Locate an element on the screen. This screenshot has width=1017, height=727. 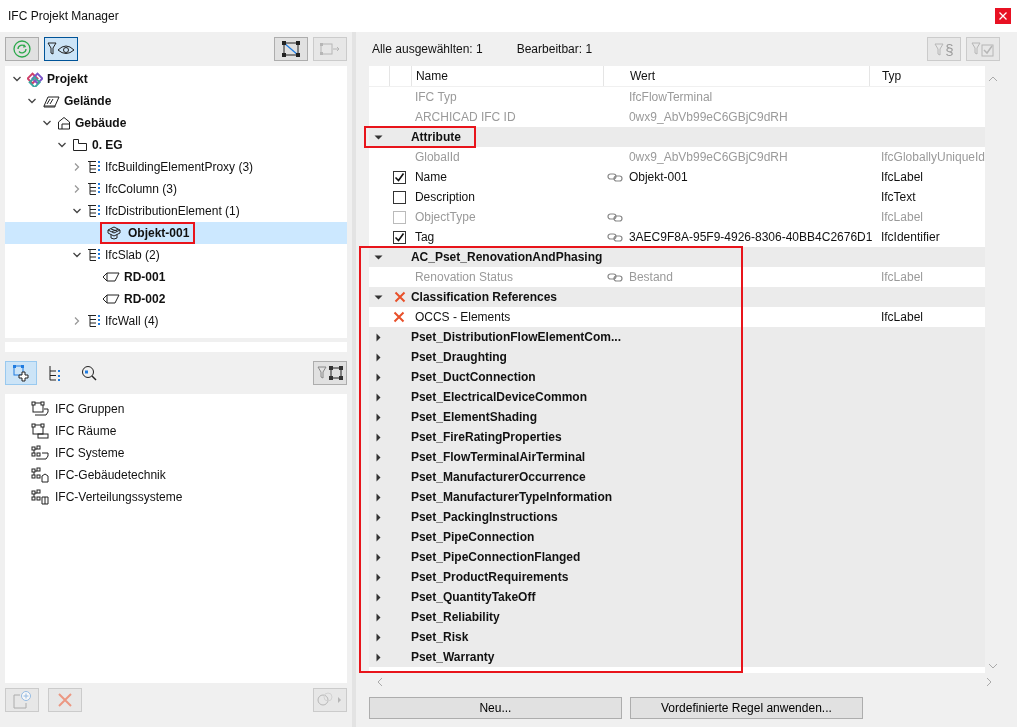
property-name: IFC Typ is located at coordinates (435, 97).